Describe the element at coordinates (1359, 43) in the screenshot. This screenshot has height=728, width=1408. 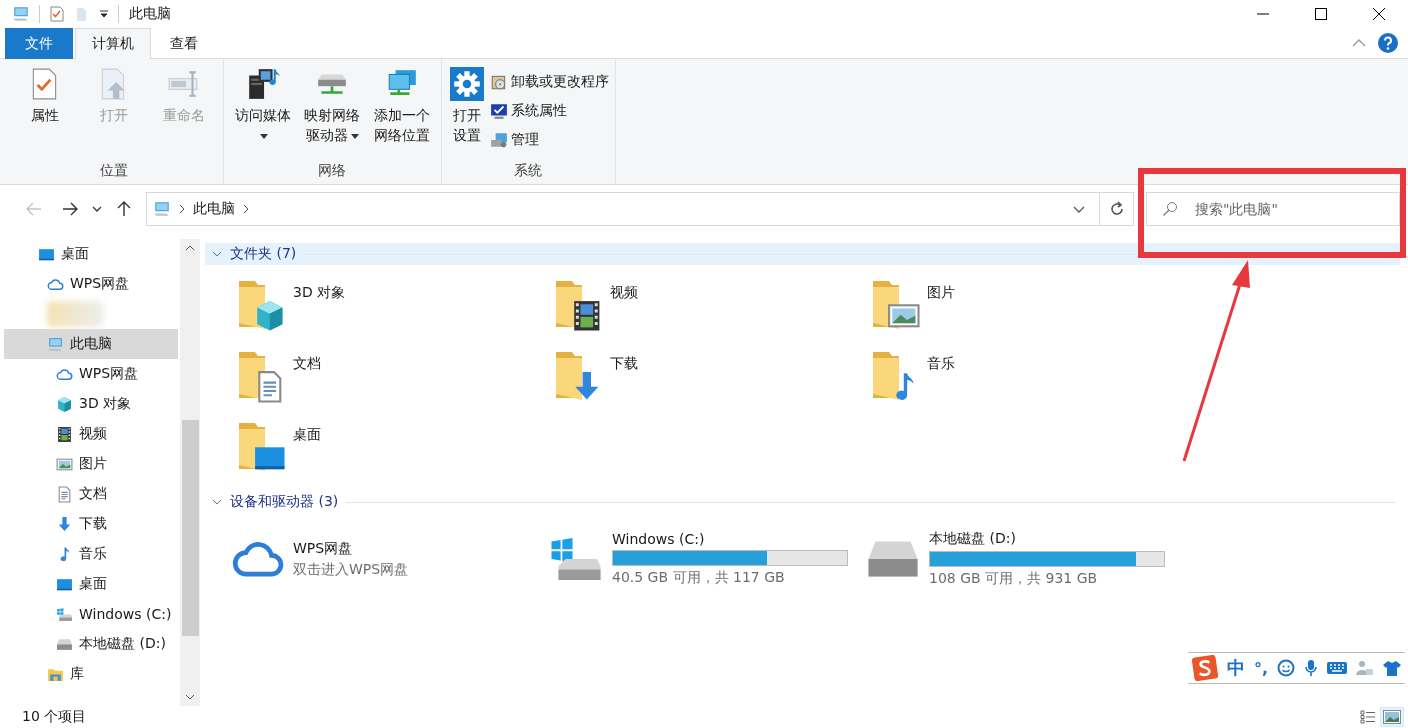
I see `collapse-ribbon-icon` at that location.